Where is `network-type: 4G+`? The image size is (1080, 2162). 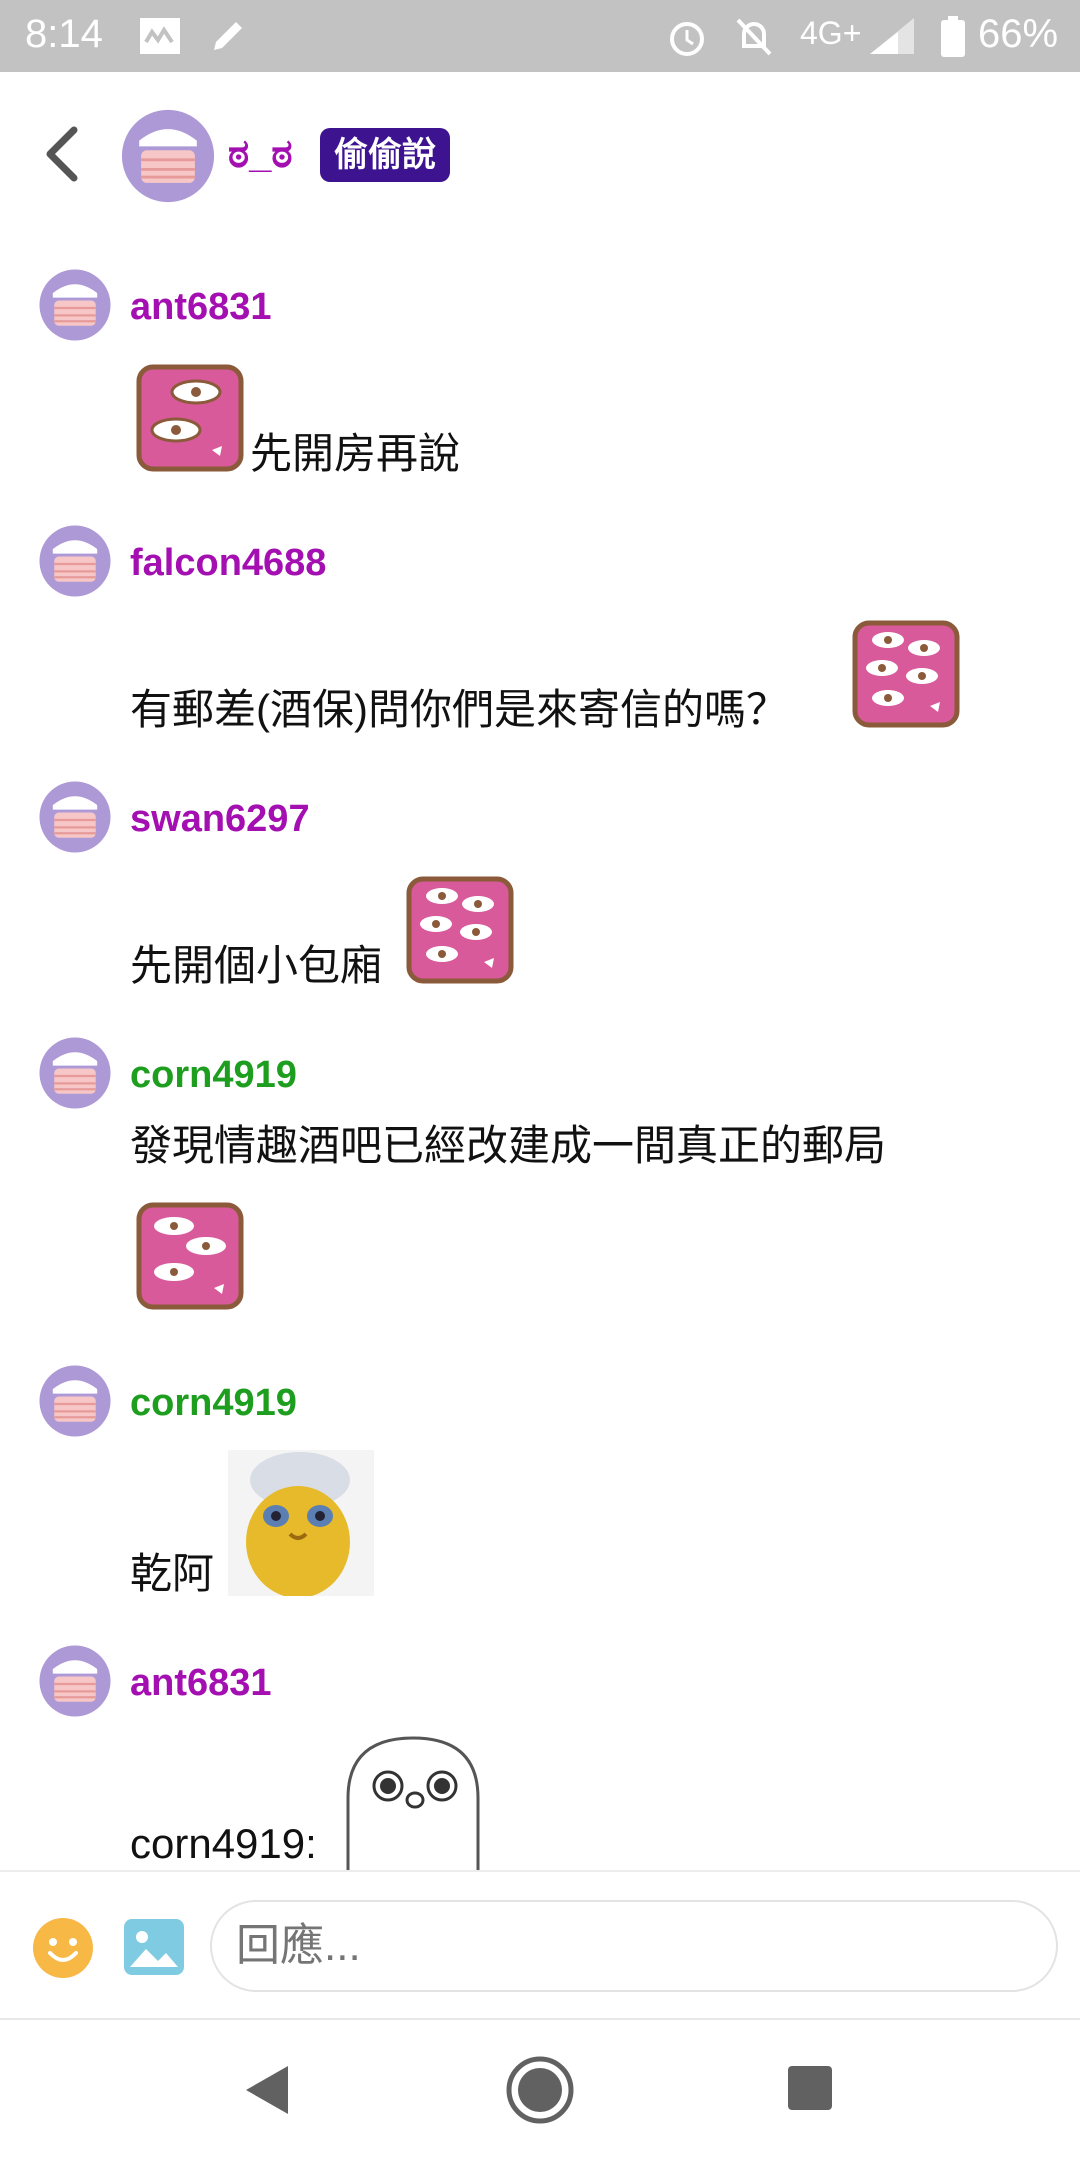 network-type: 4G+ is located at coordinates (831, 33).